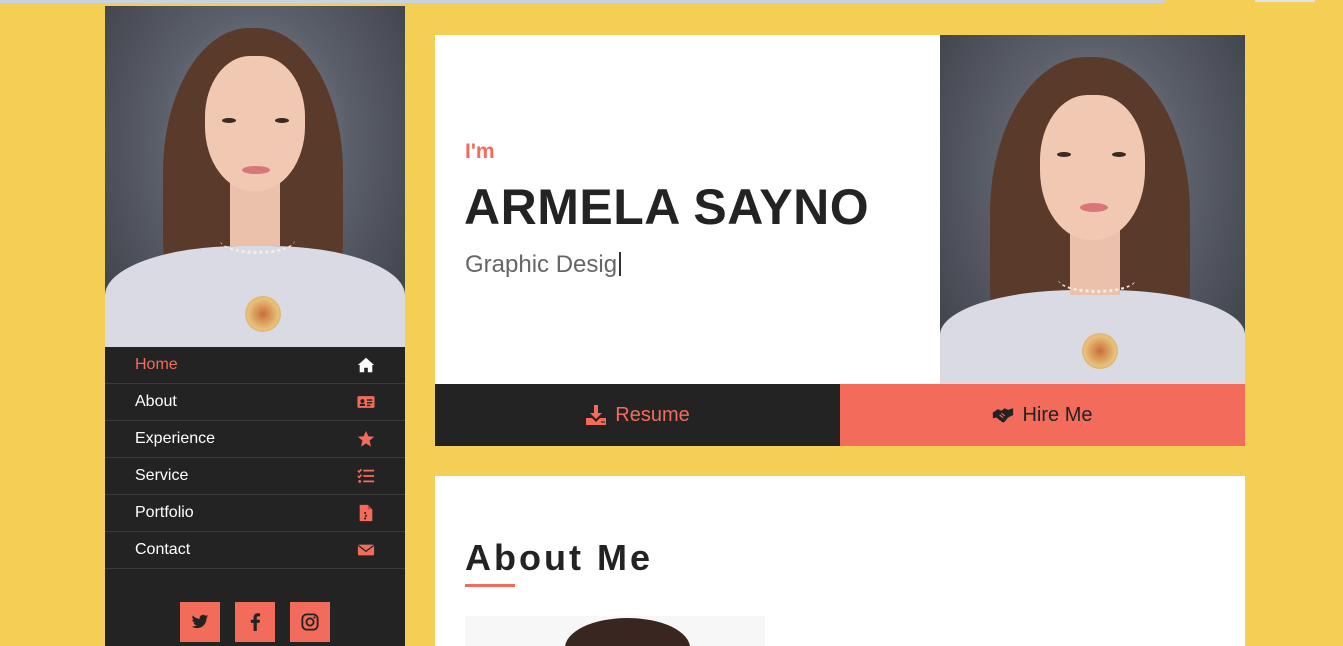 The width and height of the screenshot is (1343, 646). I want to click on facebook-icon, so click(255, 622).